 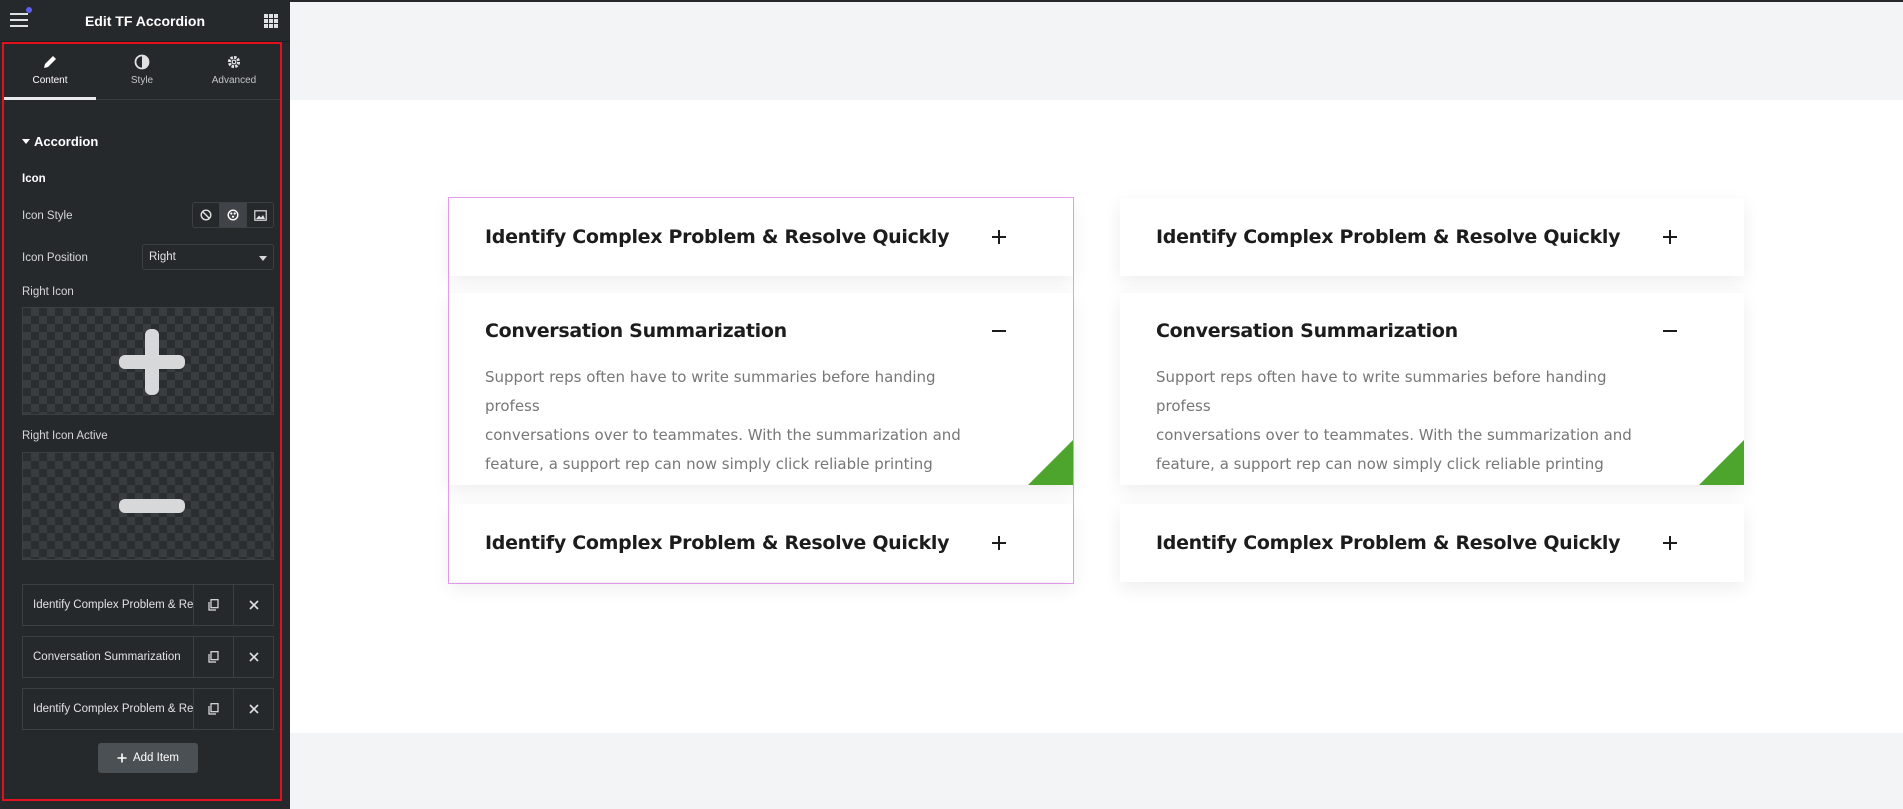 I want to click on icon-style-image, so click(x=260, y=215).